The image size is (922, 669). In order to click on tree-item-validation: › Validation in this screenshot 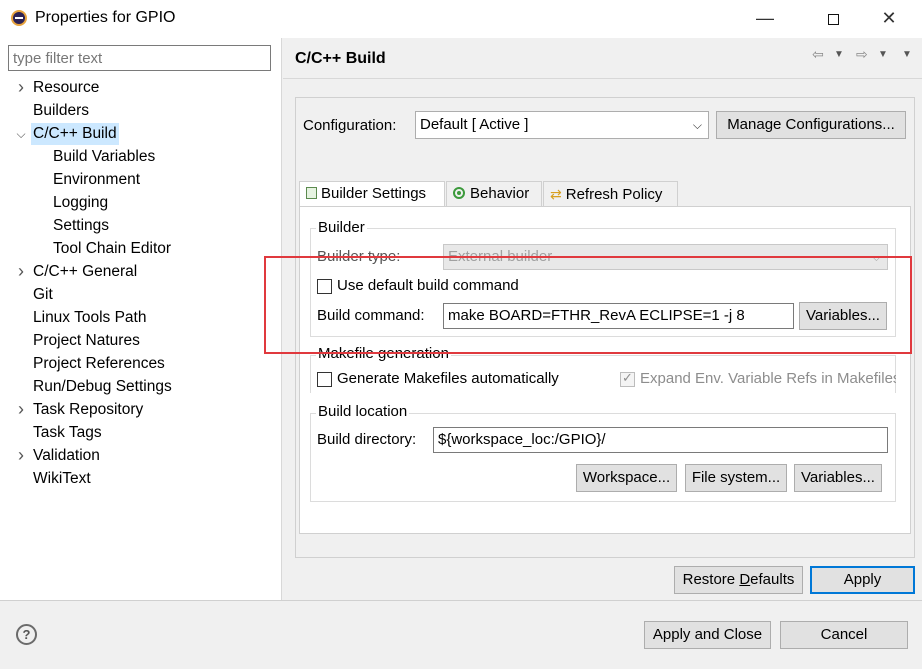, I will do `click(141, 456)`.